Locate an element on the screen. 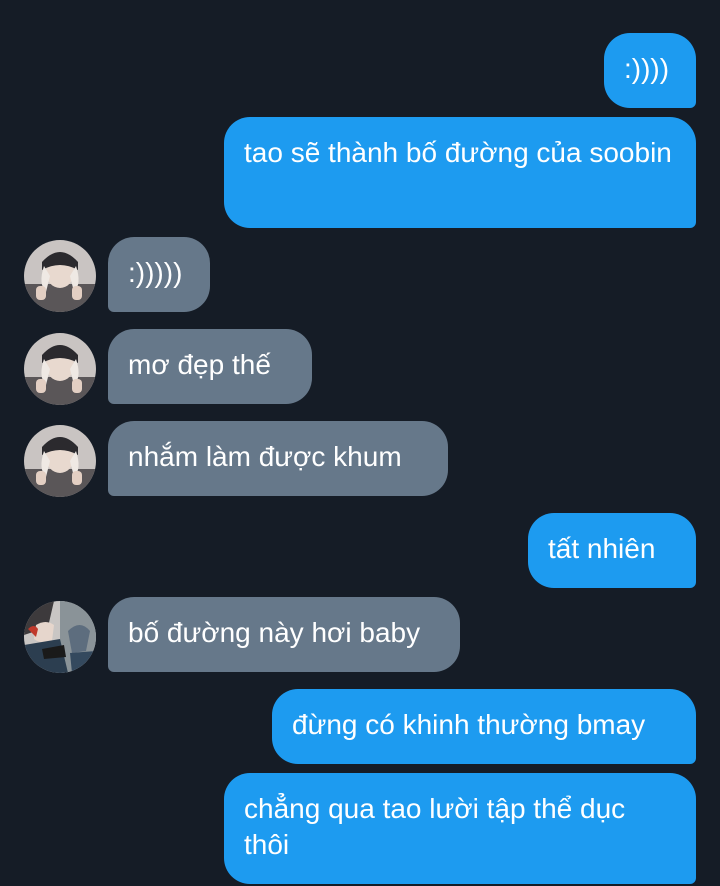 Image resolution: width=720 pixels, height=886 pixels. message-text: đừng có khinh thường bmay is located at coordinates (469, 724).